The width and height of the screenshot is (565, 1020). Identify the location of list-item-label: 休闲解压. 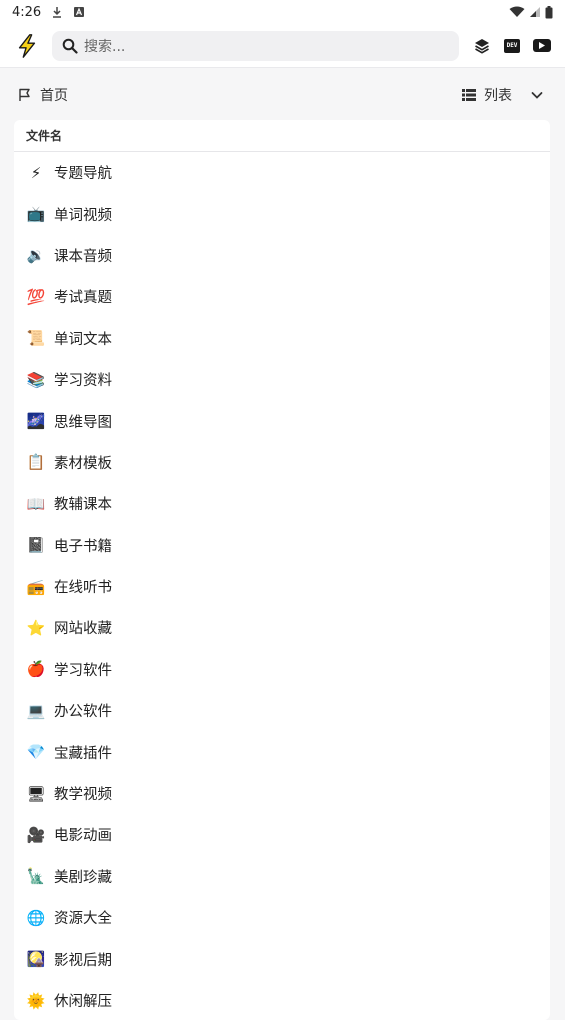
(83, 1002).